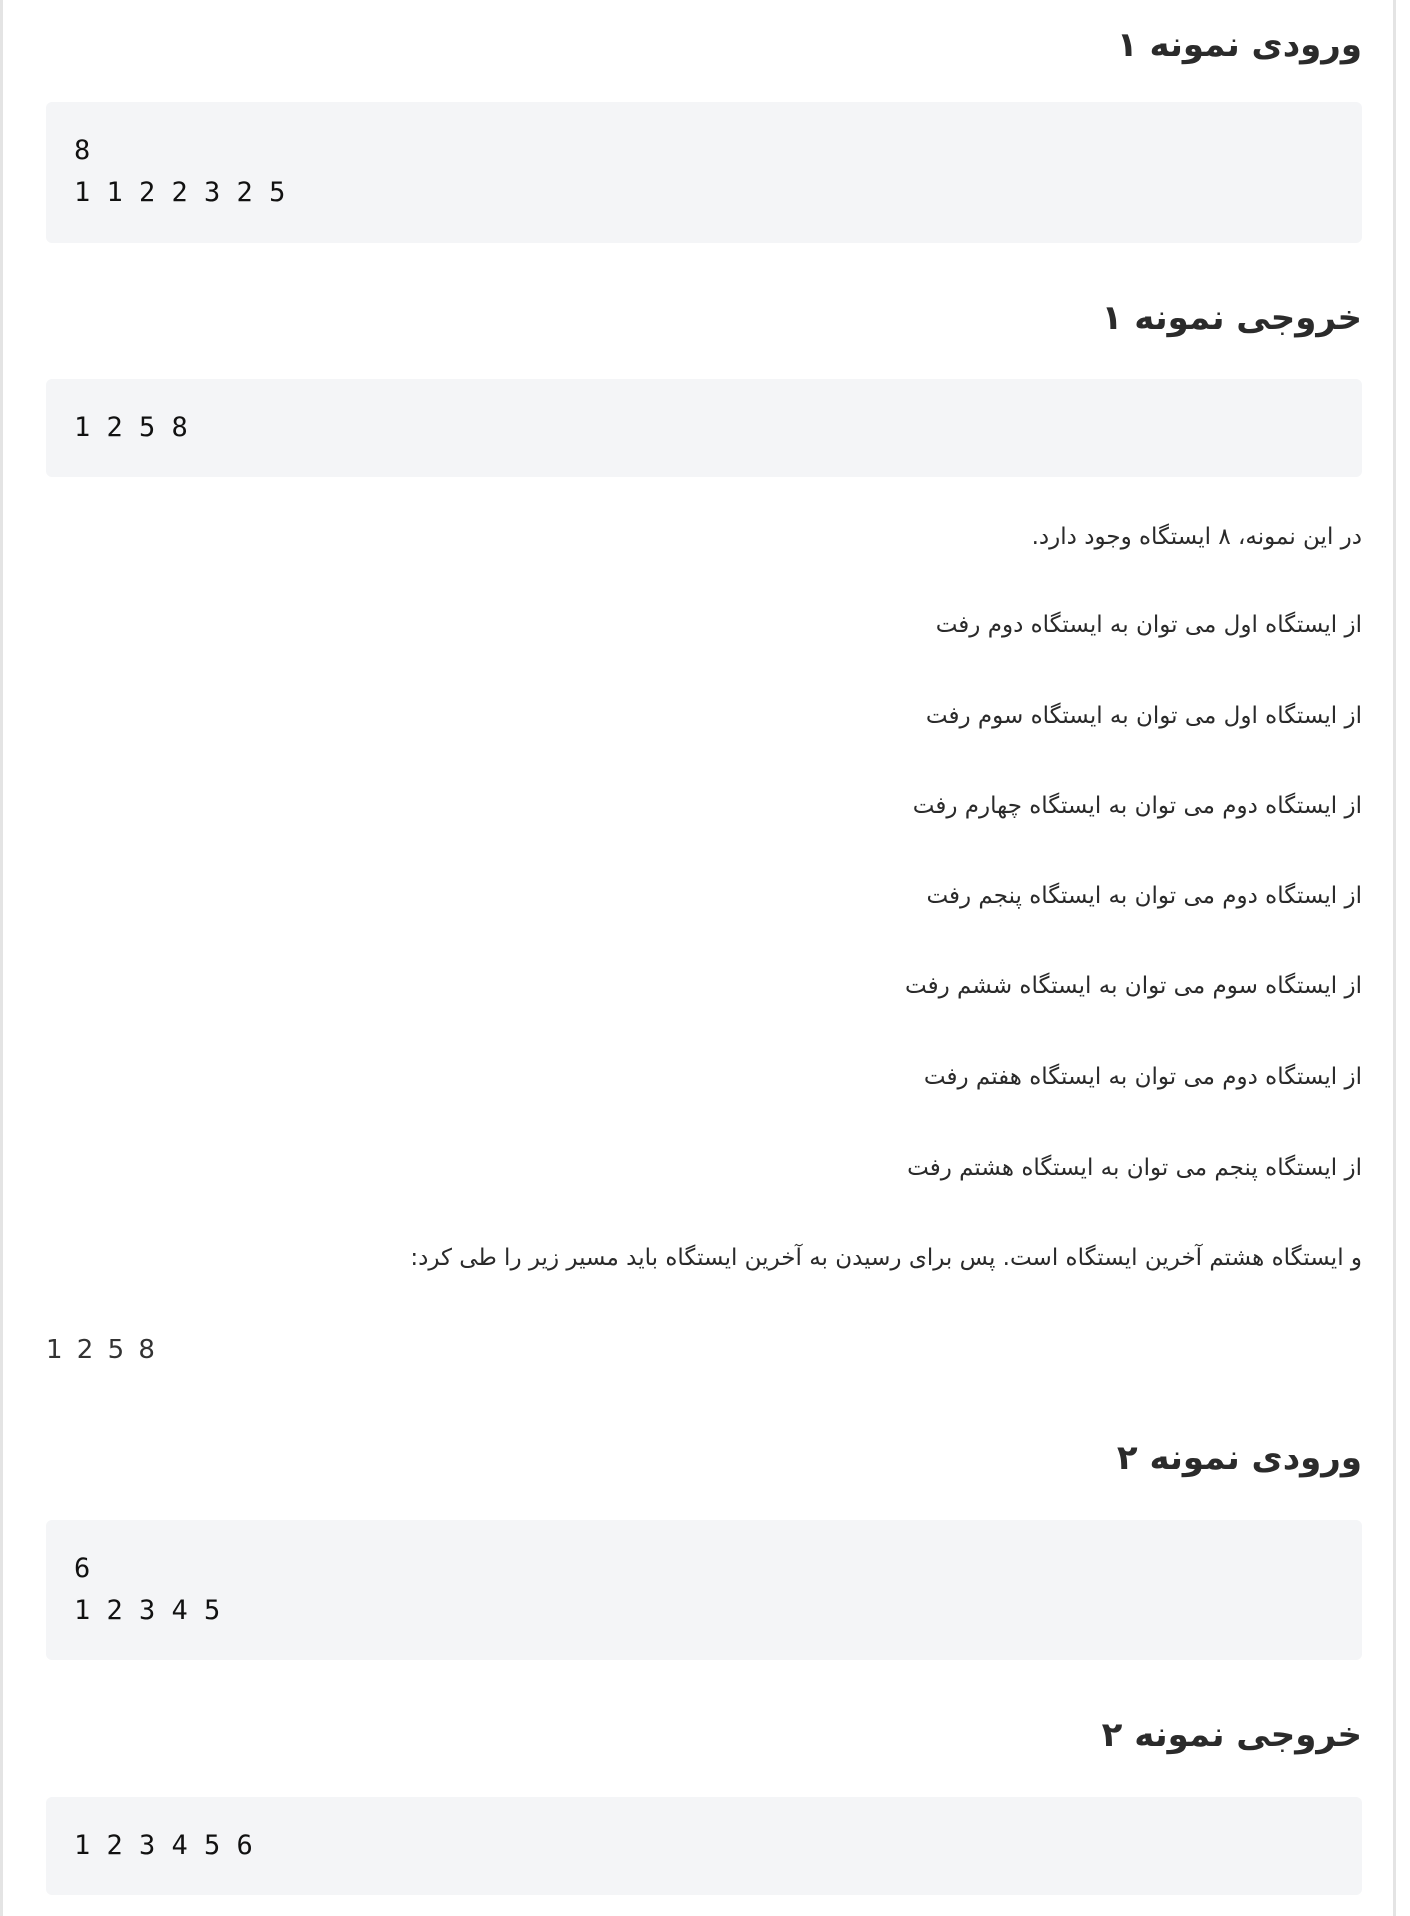  I want to click on sample-2-input-heading: ورودی نمونه ۲, so click(1239, 1458).